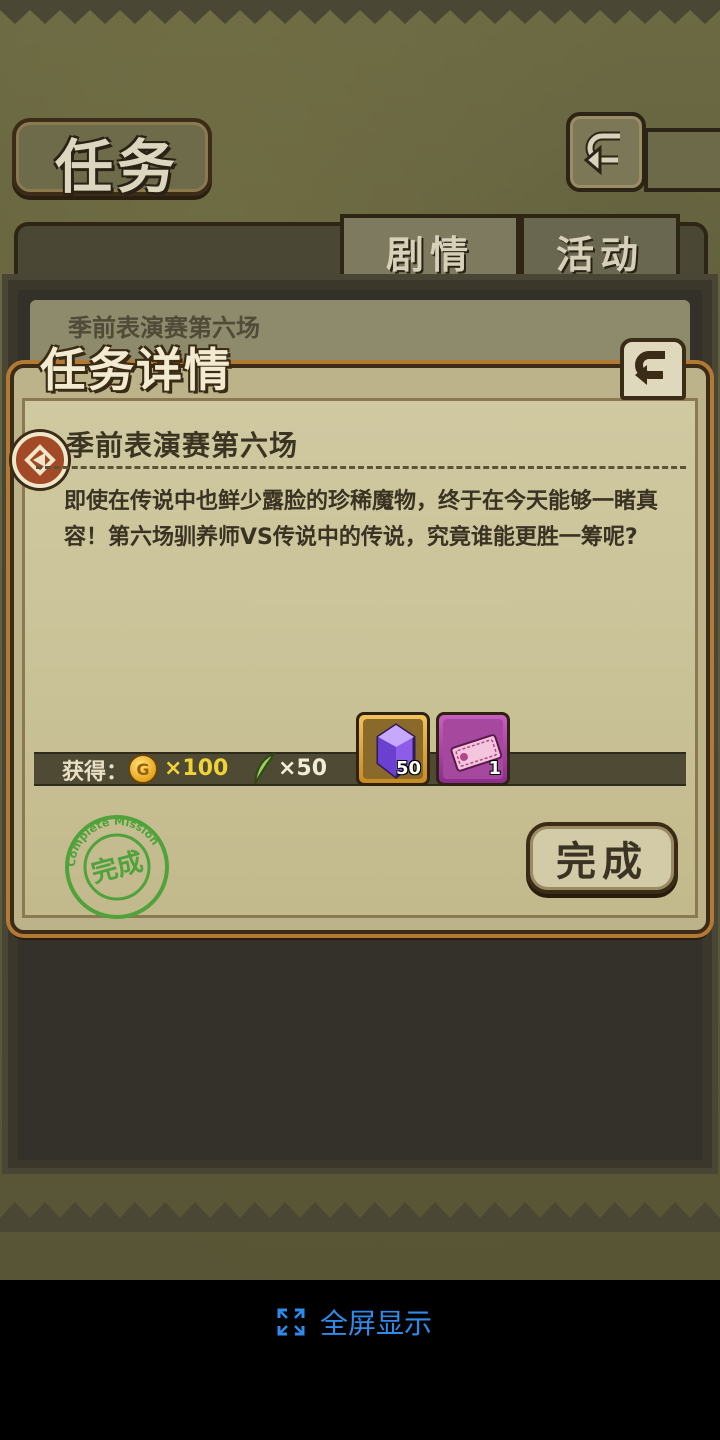 The image size is (720, 1440). Describe the element at coordinates (360, 12) in the screenshot. I see `top-zigzag-border` at that location.